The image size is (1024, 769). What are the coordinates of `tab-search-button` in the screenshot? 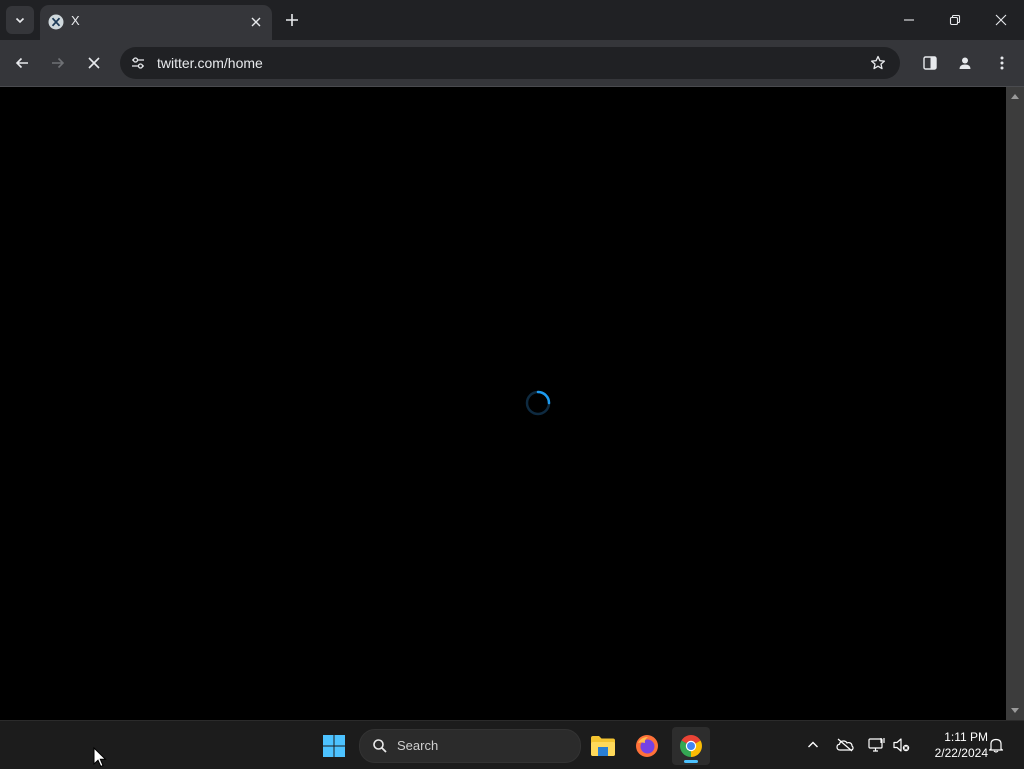 It's located at (20, 20).